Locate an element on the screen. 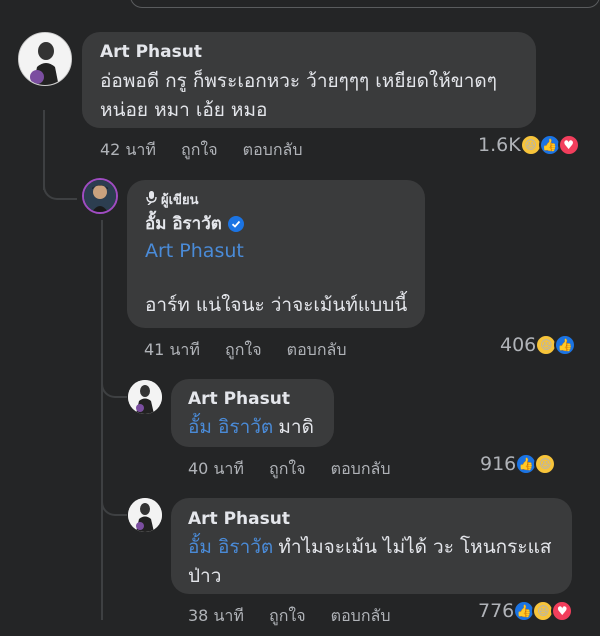 This screenshot has height=636, width=600. comment-bubble: Art Phasut อั้ม อิราวัต มาดิ is located at coordinates (252, 413).